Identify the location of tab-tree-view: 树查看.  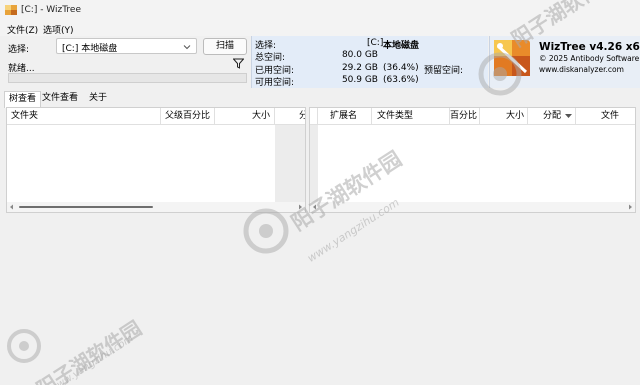
(23, 99).